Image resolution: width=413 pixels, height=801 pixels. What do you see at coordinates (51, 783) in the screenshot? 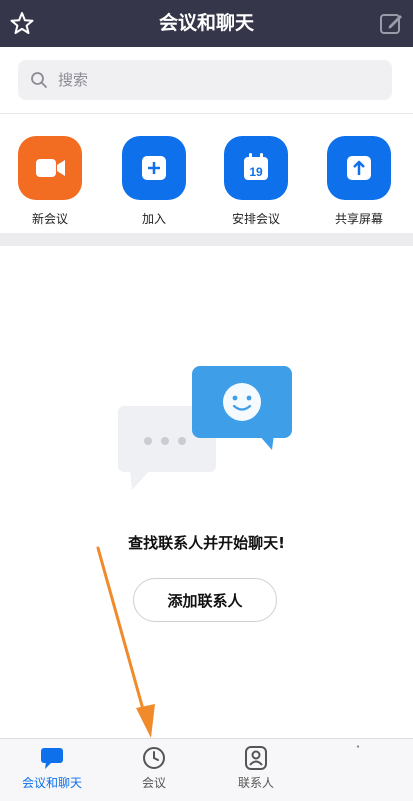
I see `tab-label: 会议和聊天` at bounding box center [51, 783].